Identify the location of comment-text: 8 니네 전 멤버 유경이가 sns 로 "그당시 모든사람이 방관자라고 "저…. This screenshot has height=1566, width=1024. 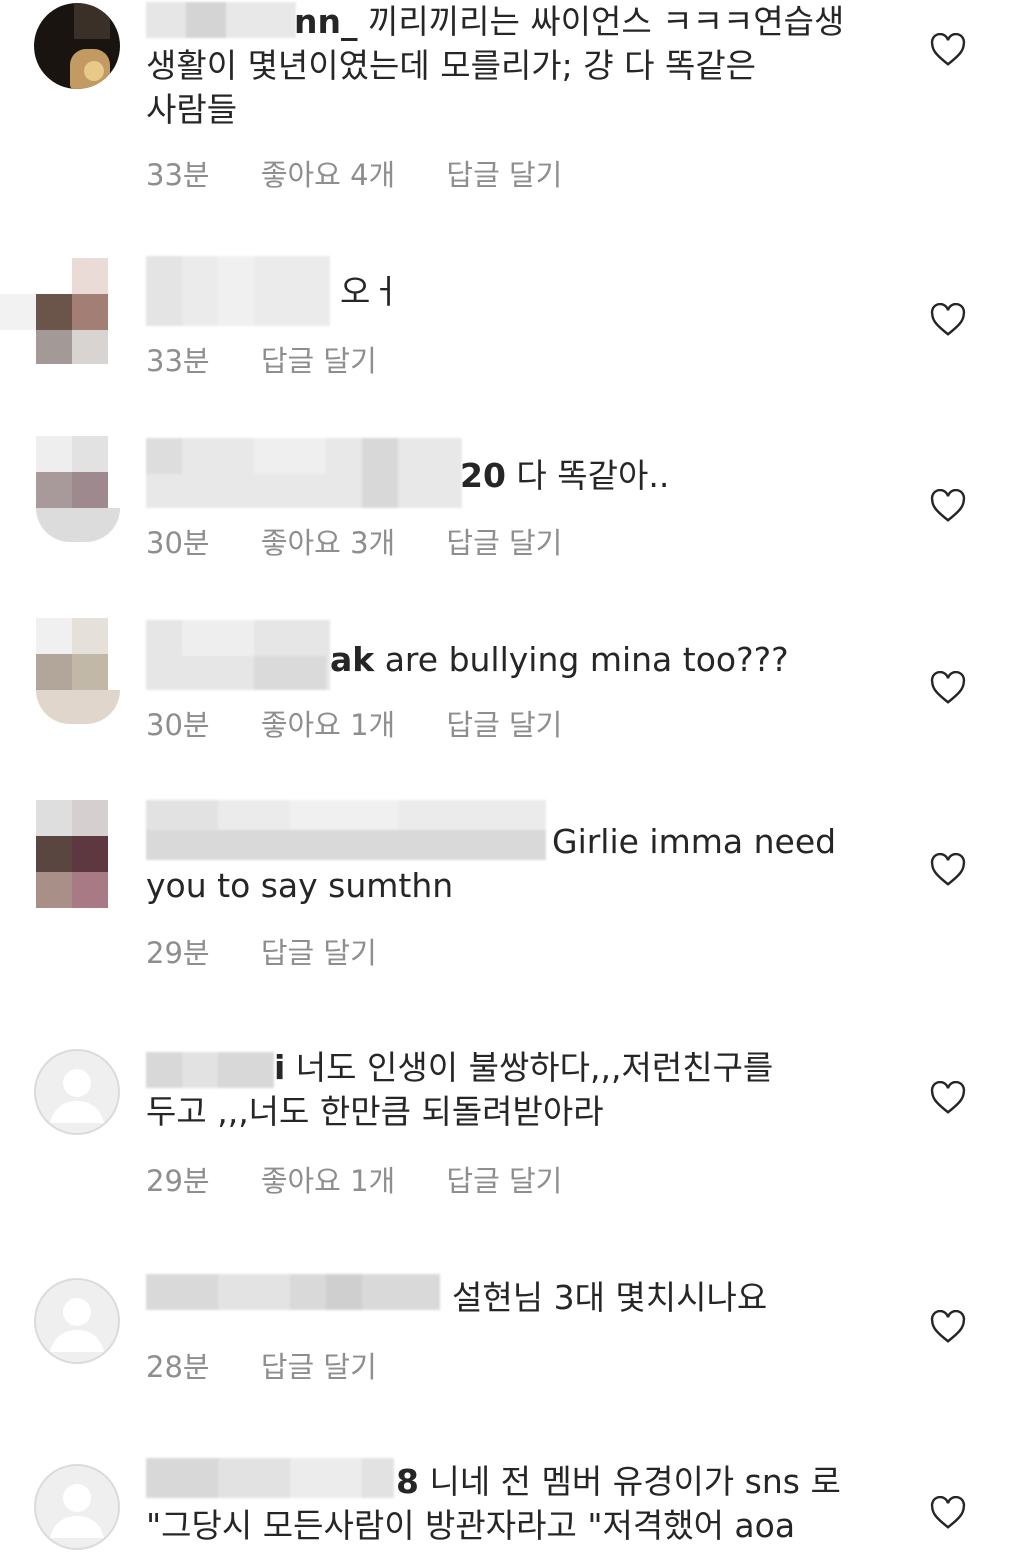
(493, 1503).